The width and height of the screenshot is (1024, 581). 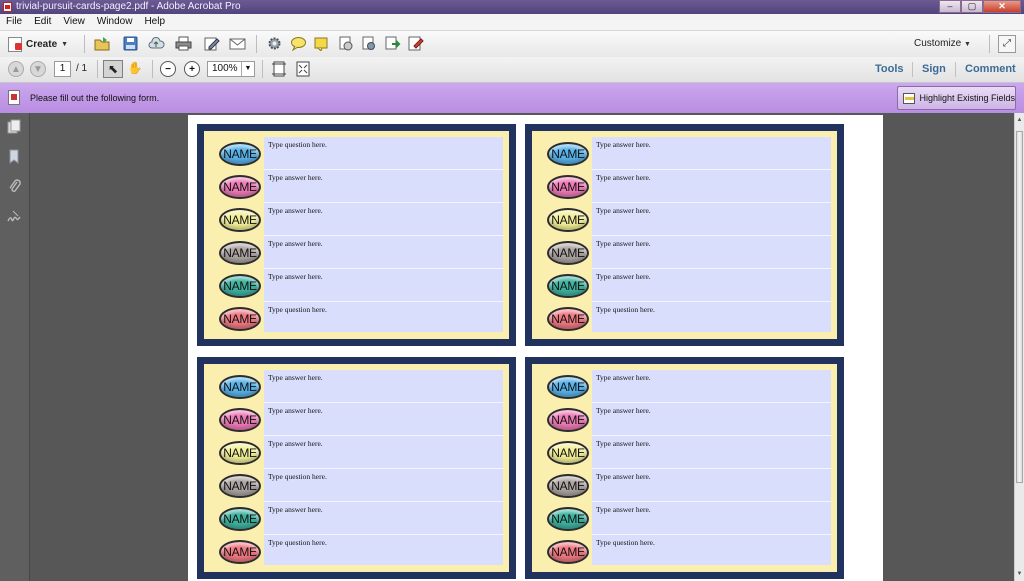 What do you see at coordinates (183, 43) in the screenshot?
I see `print-icon` at bounding box center [183, 43].